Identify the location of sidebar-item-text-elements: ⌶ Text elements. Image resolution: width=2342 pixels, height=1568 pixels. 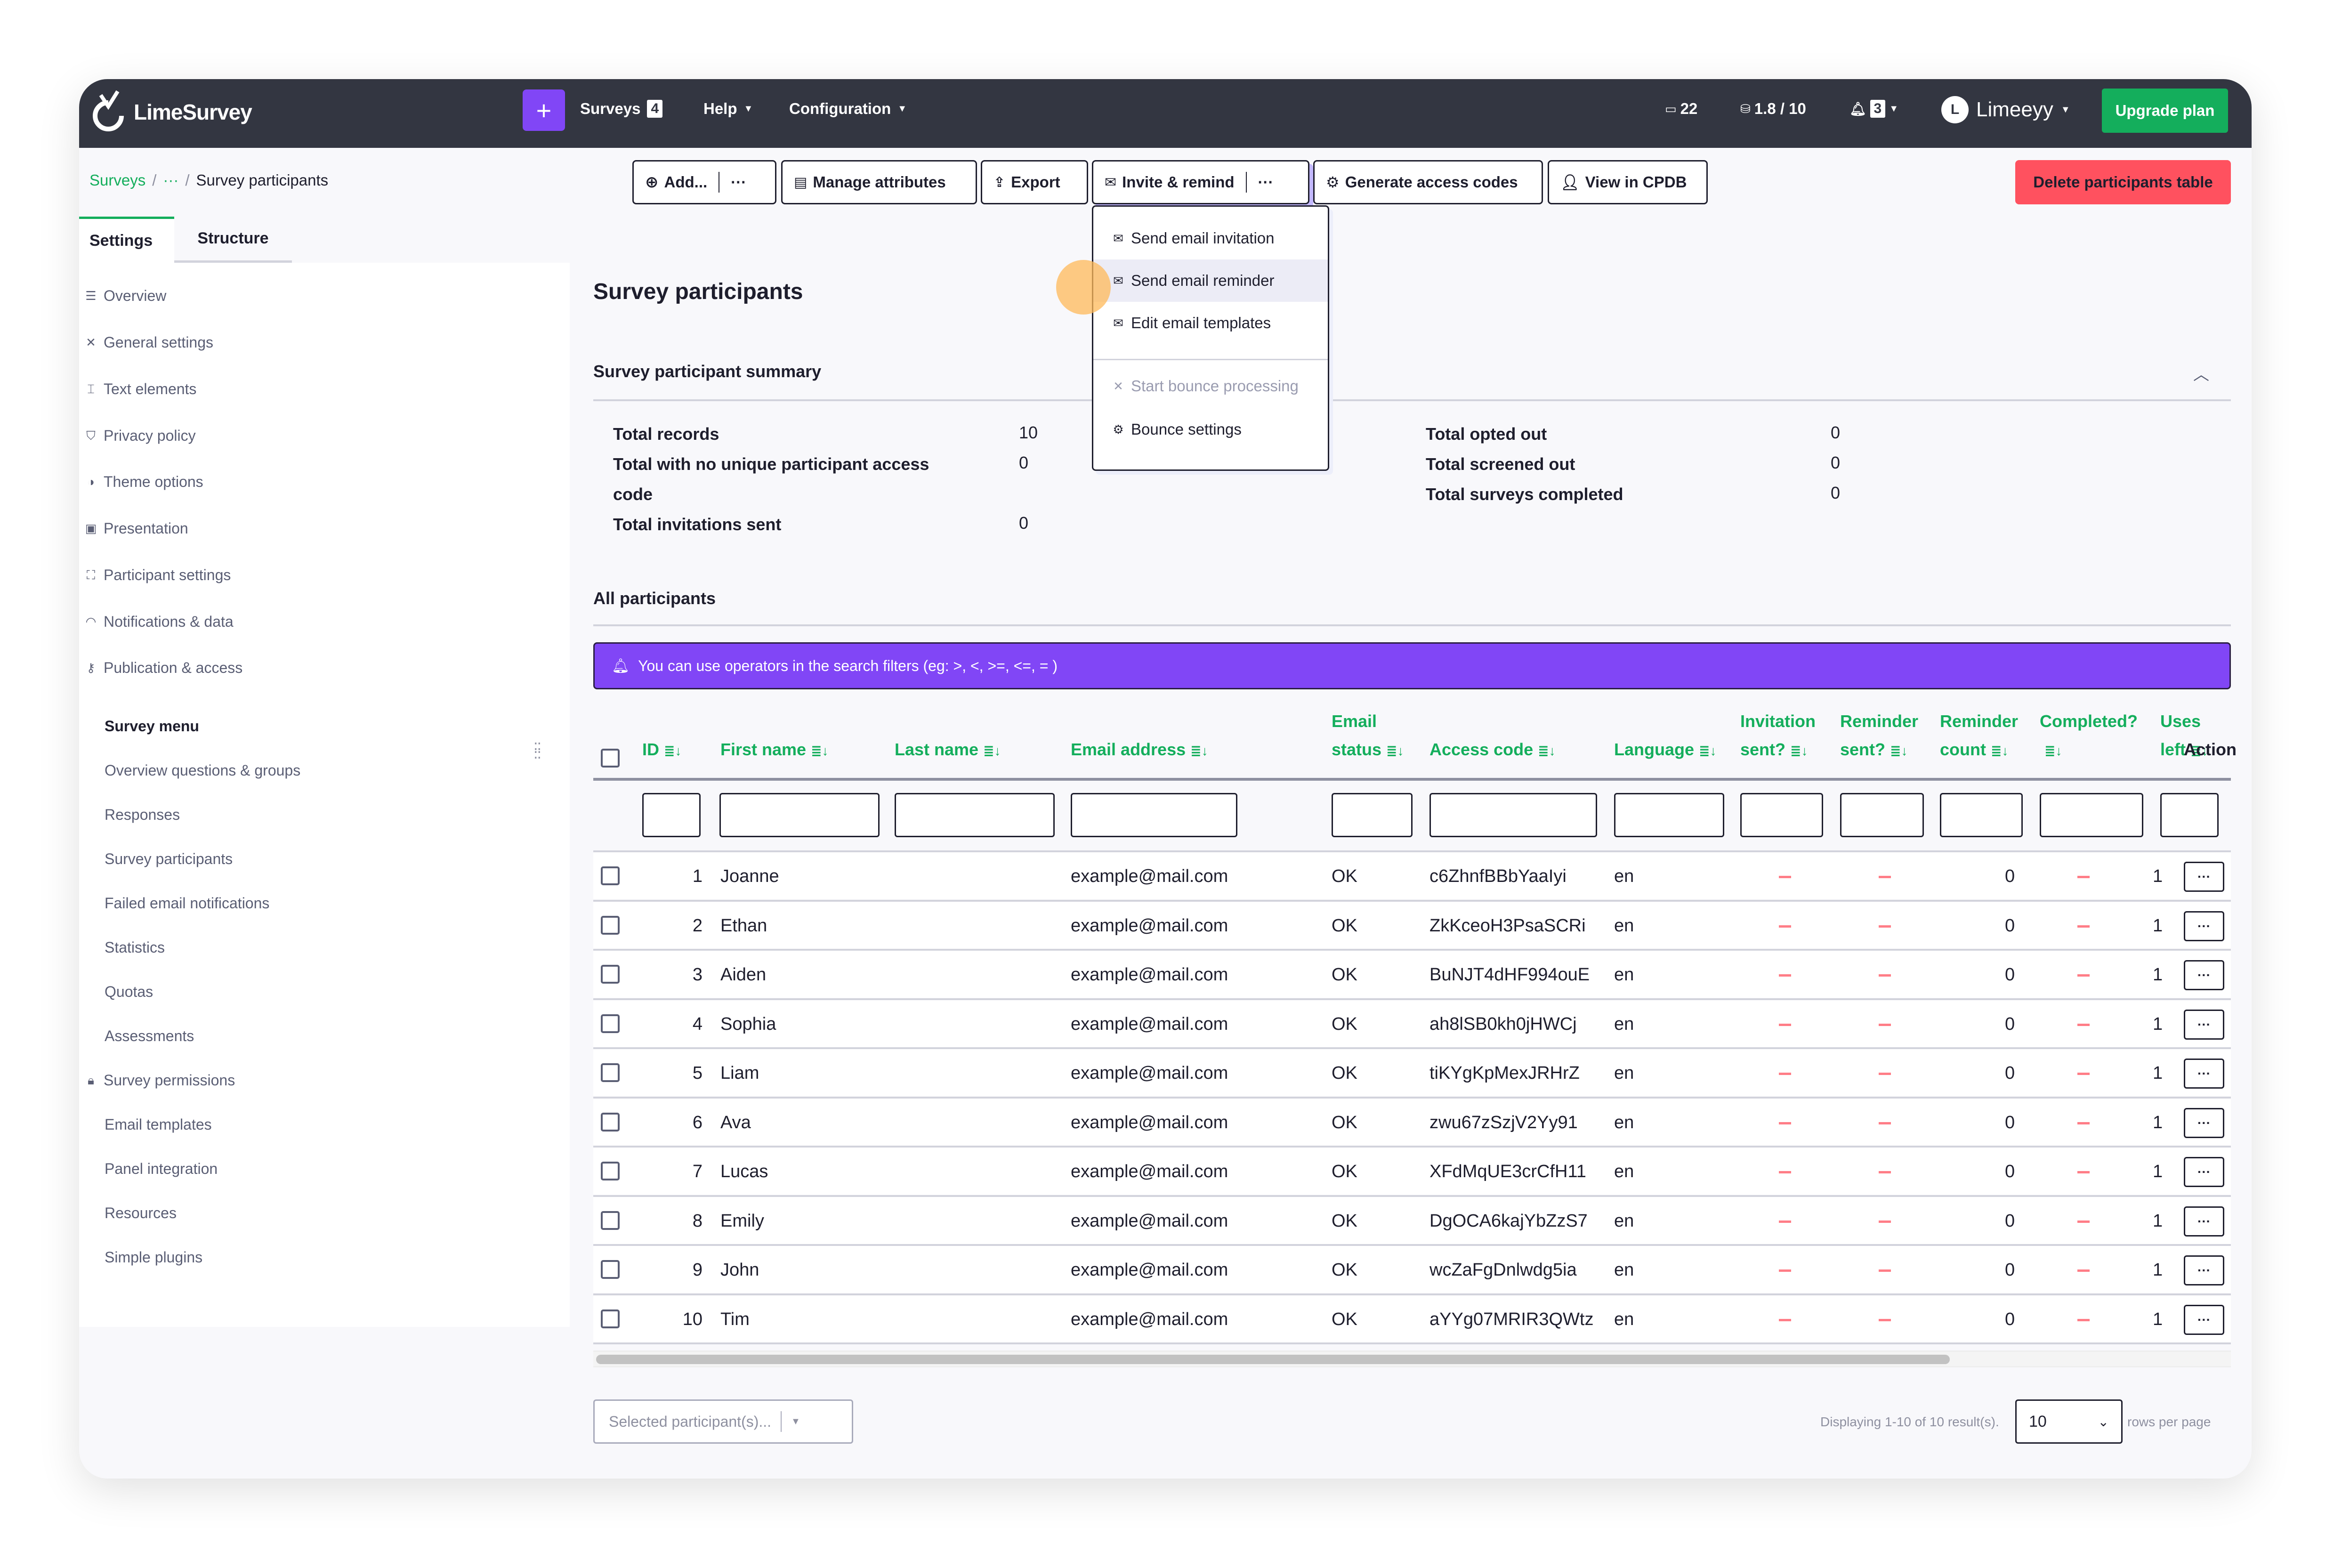
(140, 389).